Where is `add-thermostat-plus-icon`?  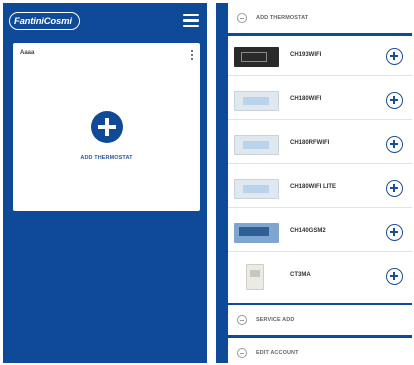 add-thermostat-plus-icon is located at coordinates (107, 127).